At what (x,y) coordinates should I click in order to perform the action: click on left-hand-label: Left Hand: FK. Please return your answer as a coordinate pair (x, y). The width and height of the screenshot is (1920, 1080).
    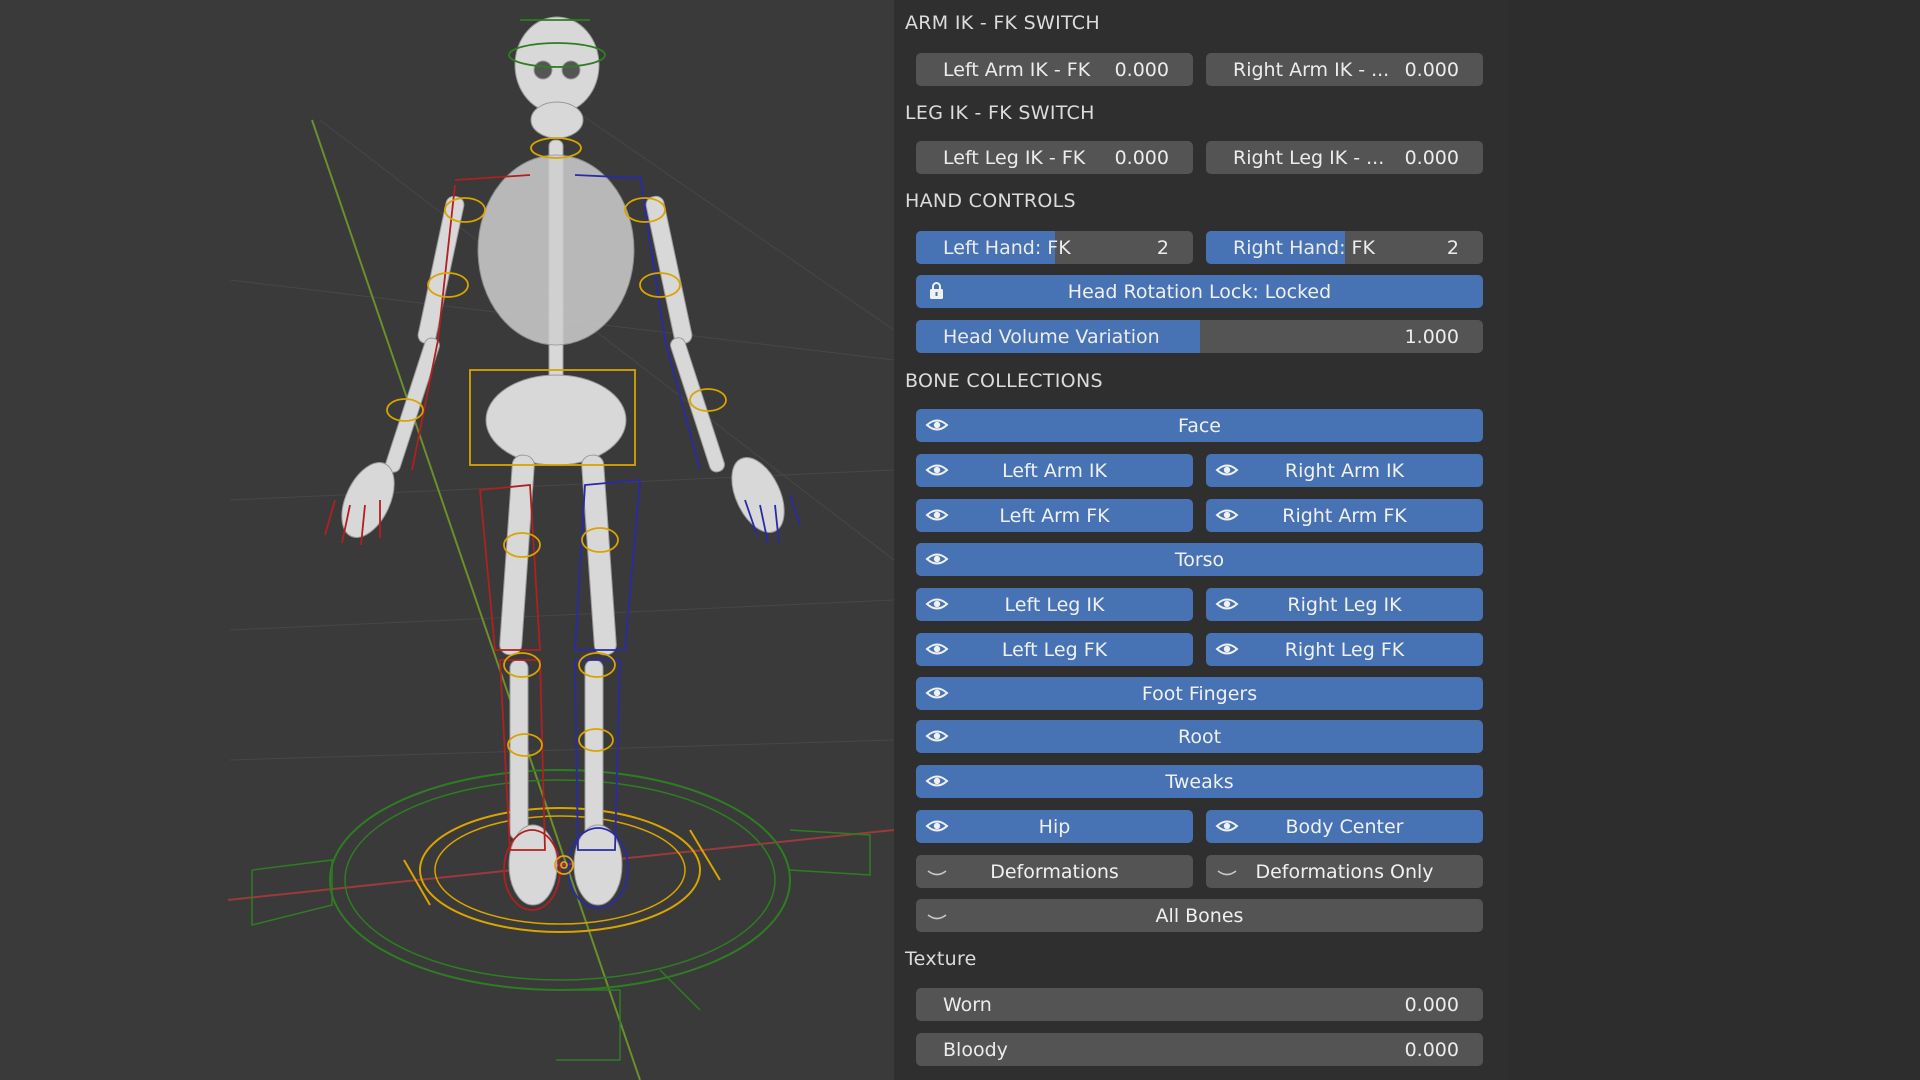
    Looking at the image, I should click on (1007, 248).